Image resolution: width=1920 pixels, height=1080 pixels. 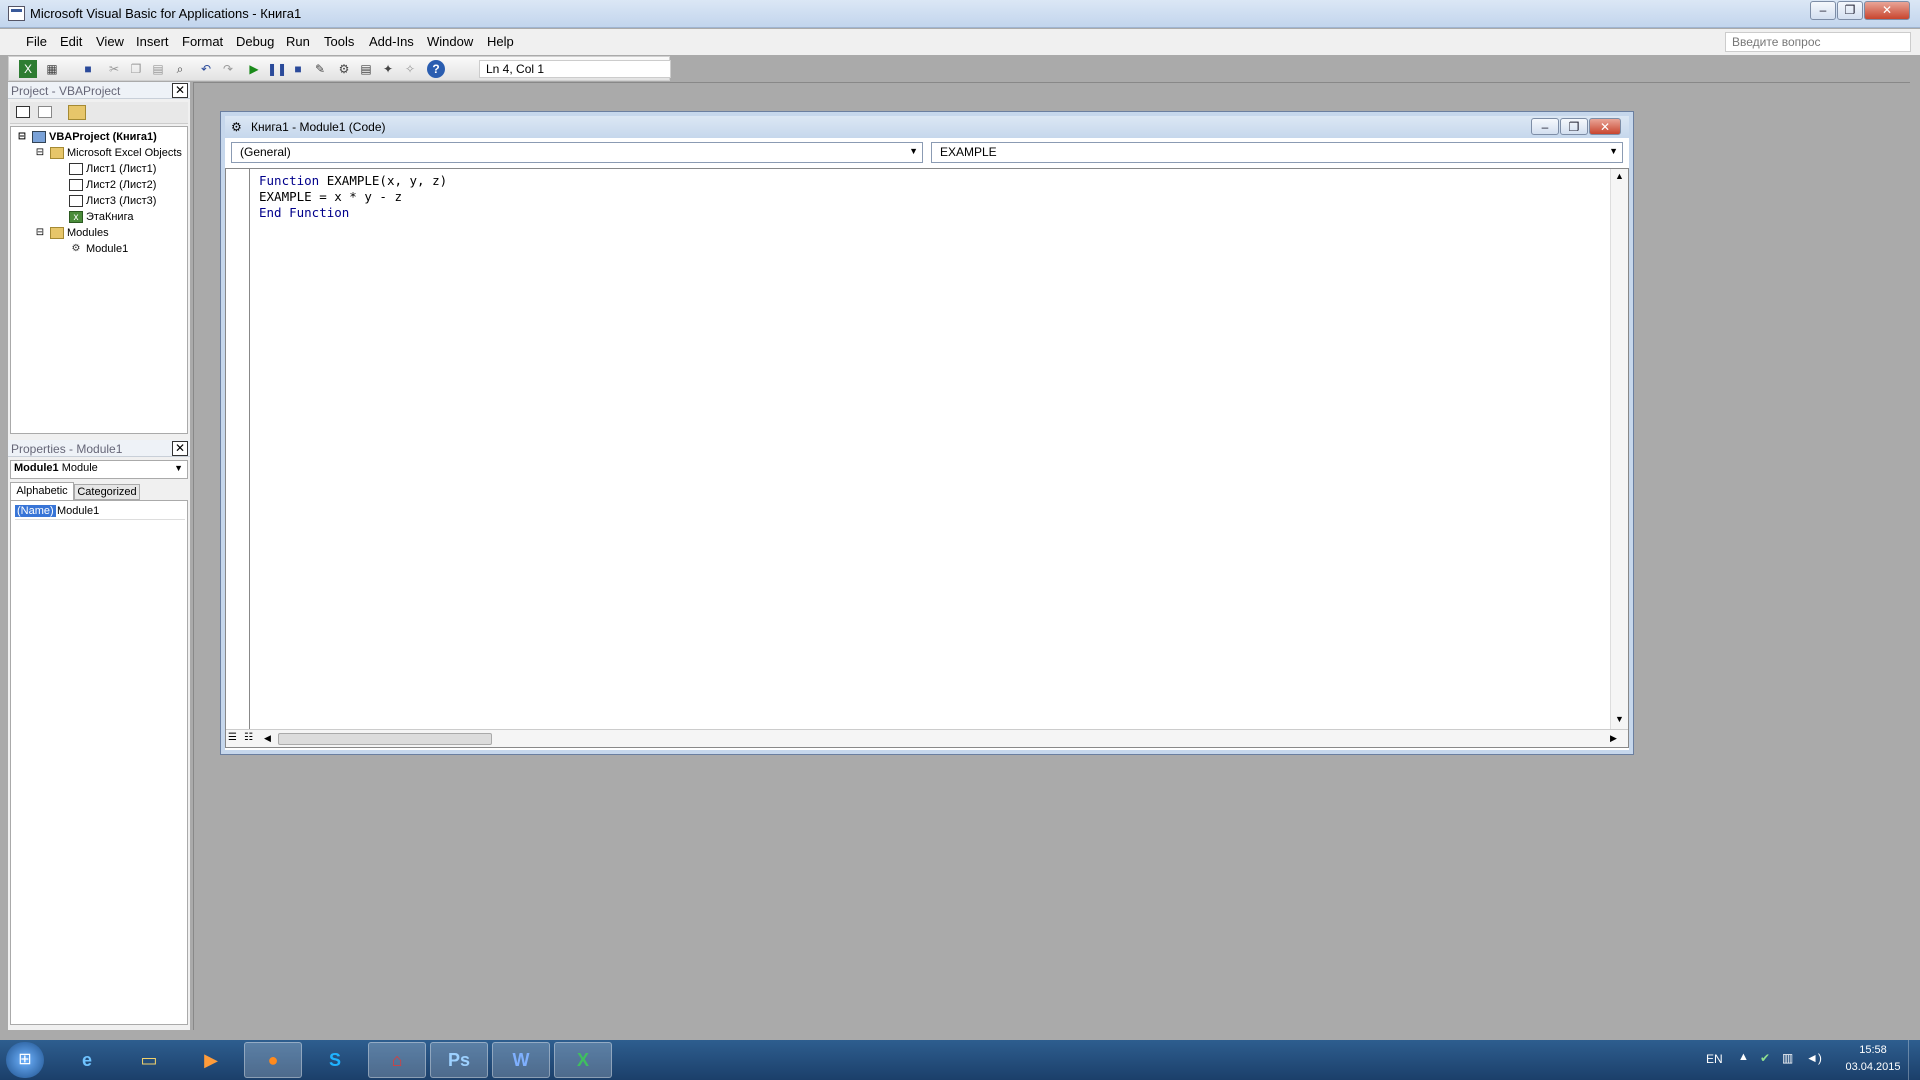 I want to click on design-mode-icon: ✎, so click(x=320, y=69).